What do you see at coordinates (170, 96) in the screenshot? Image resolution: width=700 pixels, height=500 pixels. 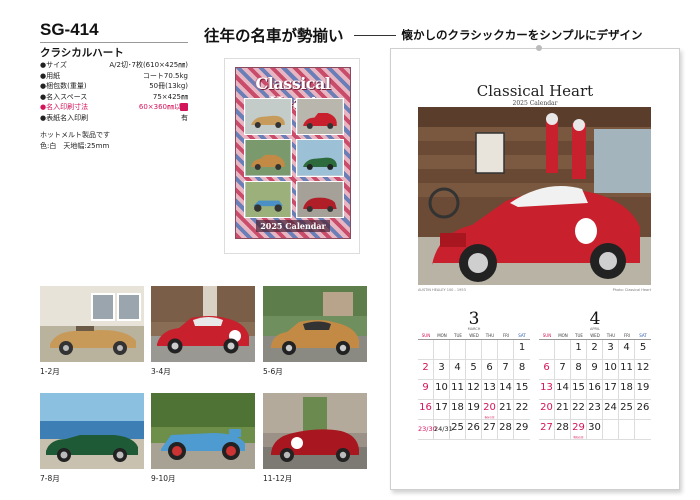 I see `spec-value: 75×425㎜` at bounding box center [170, 96].